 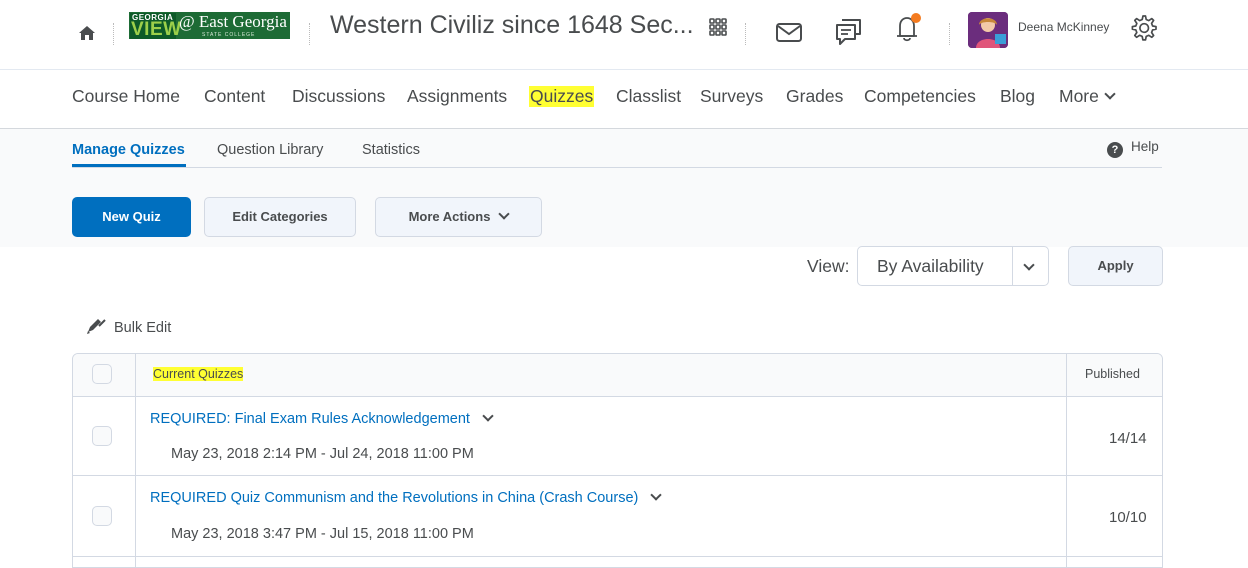 I want to click on nav-item-content: Content, so click(x=234, y=96).